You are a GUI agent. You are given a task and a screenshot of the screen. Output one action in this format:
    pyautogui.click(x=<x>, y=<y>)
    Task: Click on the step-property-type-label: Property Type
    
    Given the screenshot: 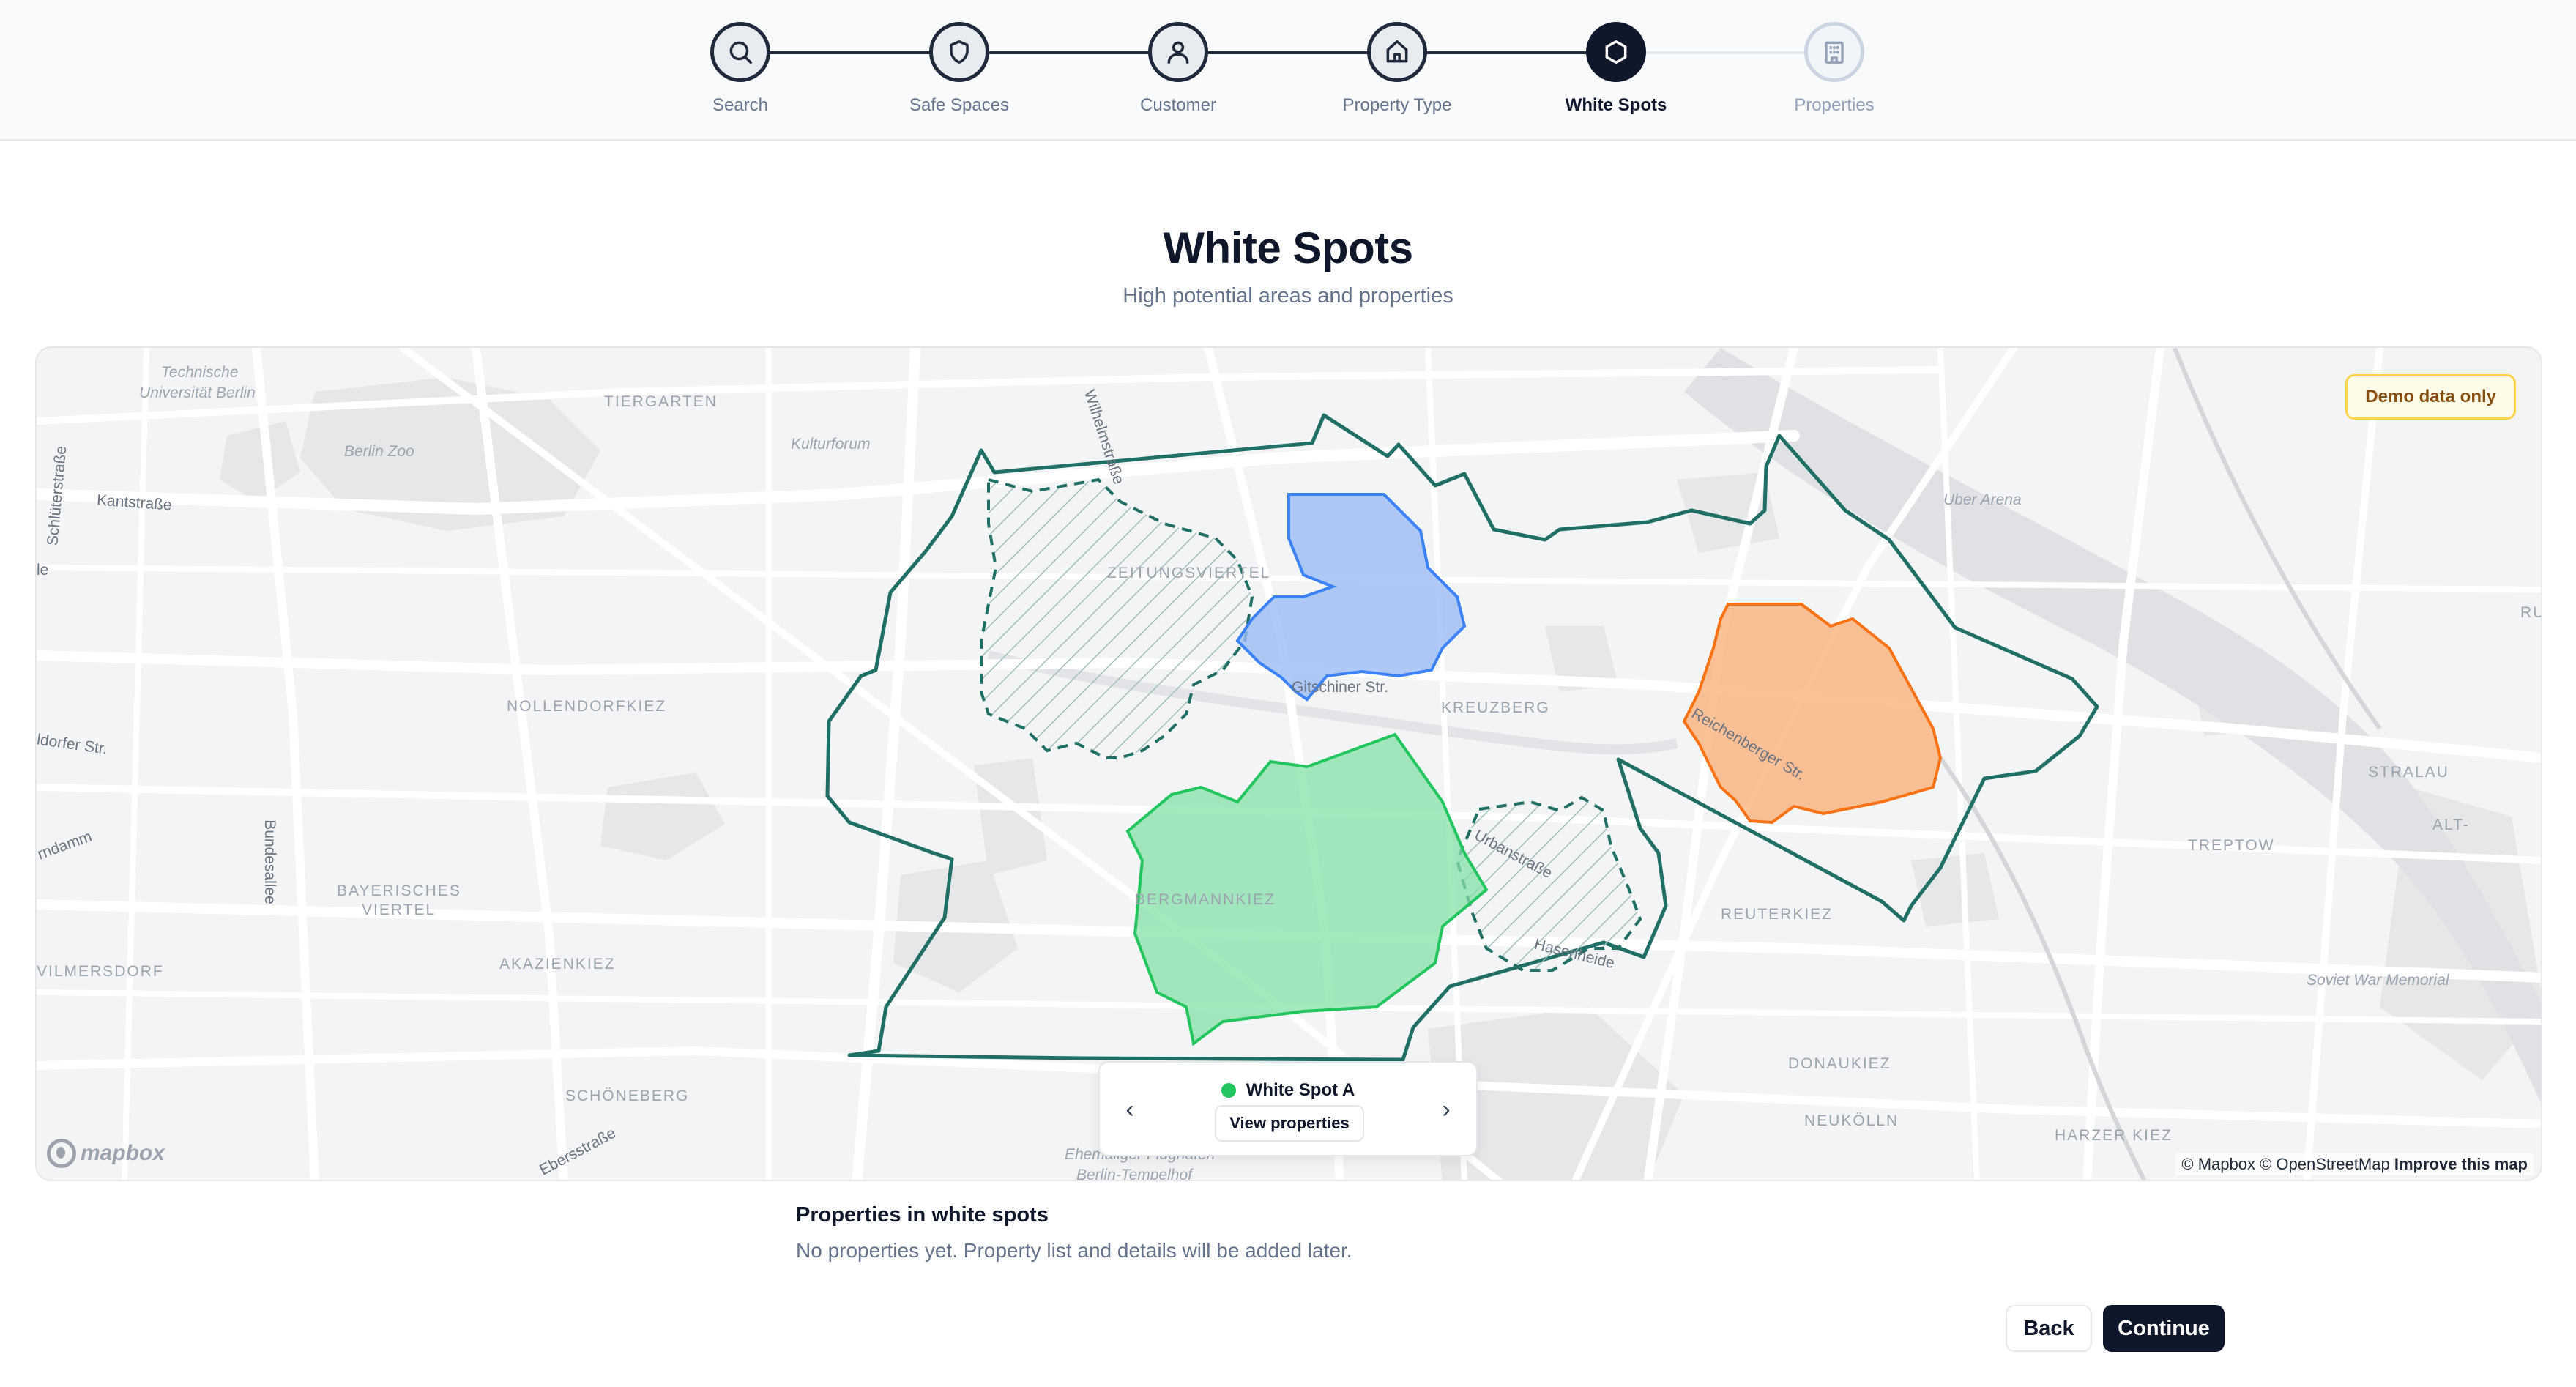 What is the action you would take?
    pyautogui.click(x=1397, y=105)
    